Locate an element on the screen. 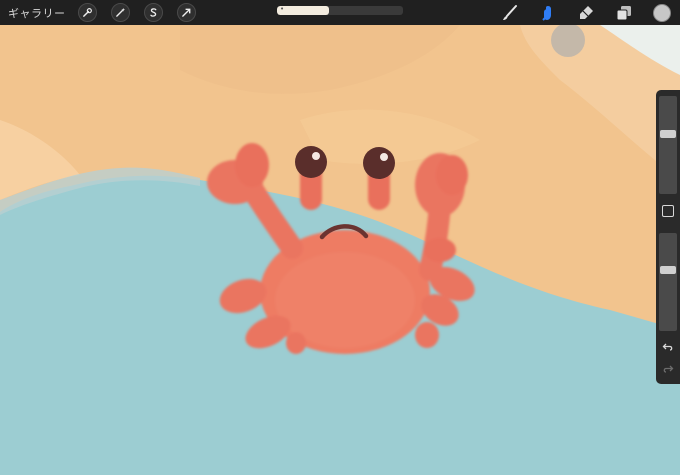  color-picker-button is located at coordinates (662, 13).